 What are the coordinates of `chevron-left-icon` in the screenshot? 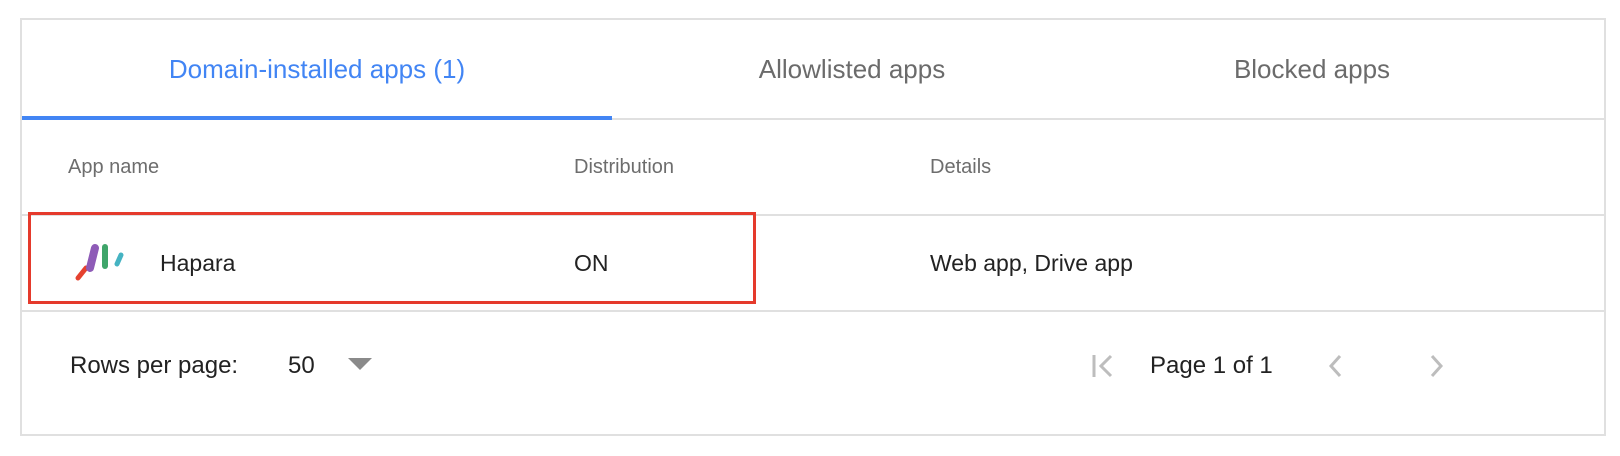 It's located at (1335, 366).